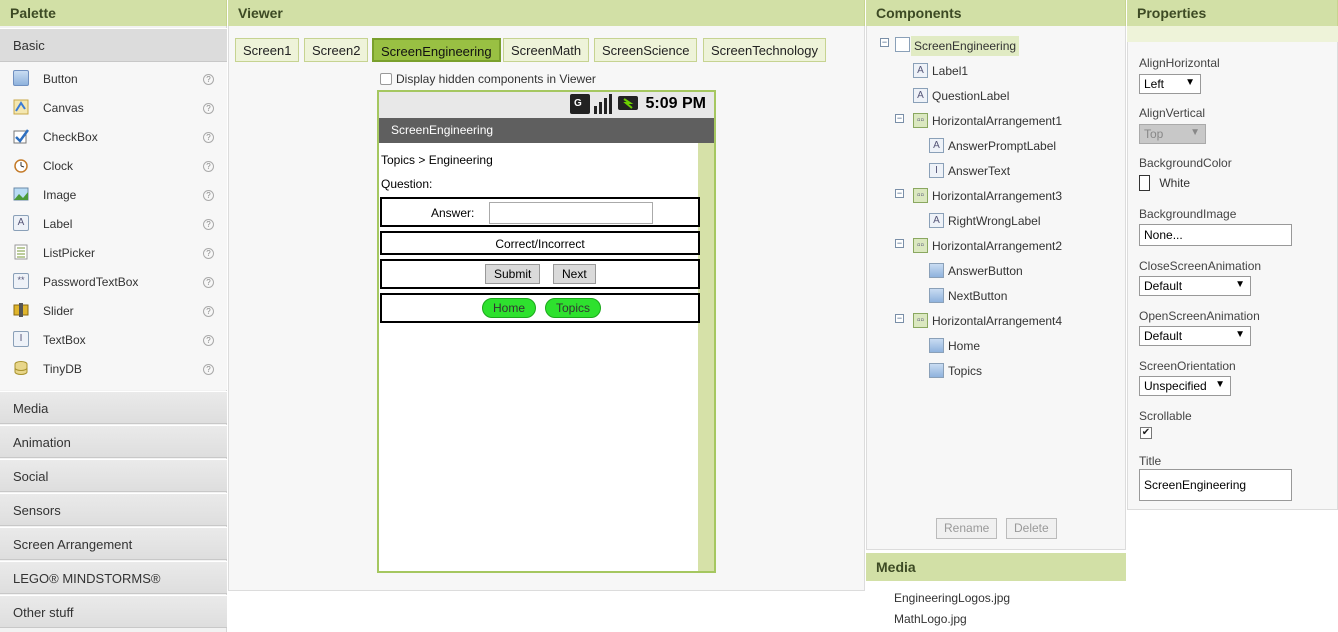 The width and height of the screenshot is (1338, 632). Describe the element at coordinates (764, 50) in the screenshot. I see `tab-screentechnology: ScreenTechnology` at that location.